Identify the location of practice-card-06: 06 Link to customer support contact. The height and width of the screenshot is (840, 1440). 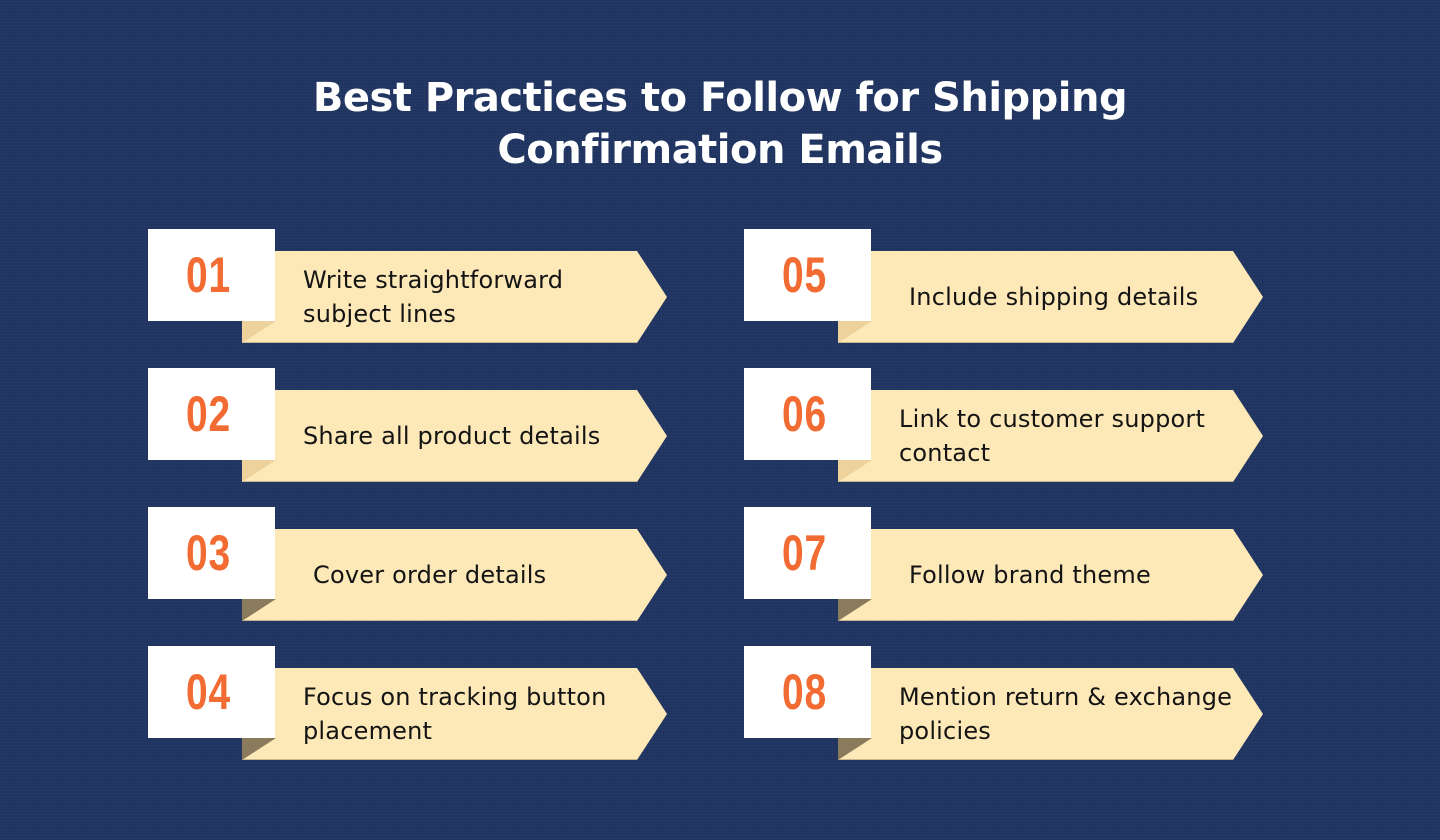
(1009, 425).